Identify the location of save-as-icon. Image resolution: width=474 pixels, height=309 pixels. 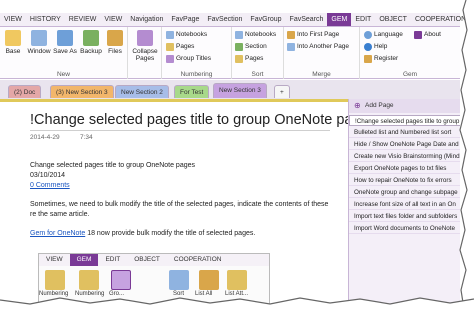
(65, 38).